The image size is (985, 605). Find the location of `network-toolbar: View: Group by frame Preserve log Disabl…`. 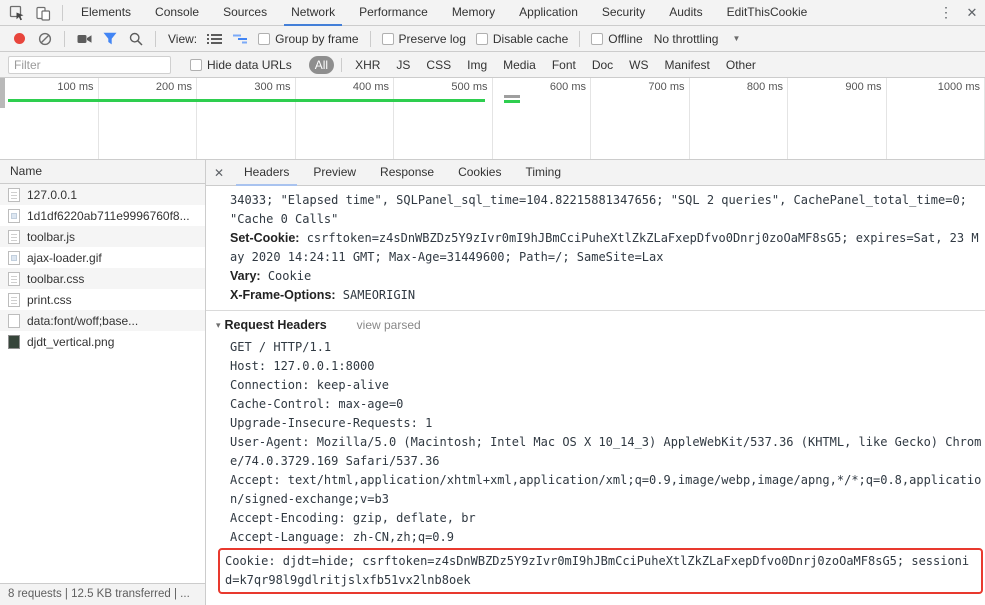

network-toolbar: View: Group by frame Preserve log Disabl… is located at coordinates (492, 39).